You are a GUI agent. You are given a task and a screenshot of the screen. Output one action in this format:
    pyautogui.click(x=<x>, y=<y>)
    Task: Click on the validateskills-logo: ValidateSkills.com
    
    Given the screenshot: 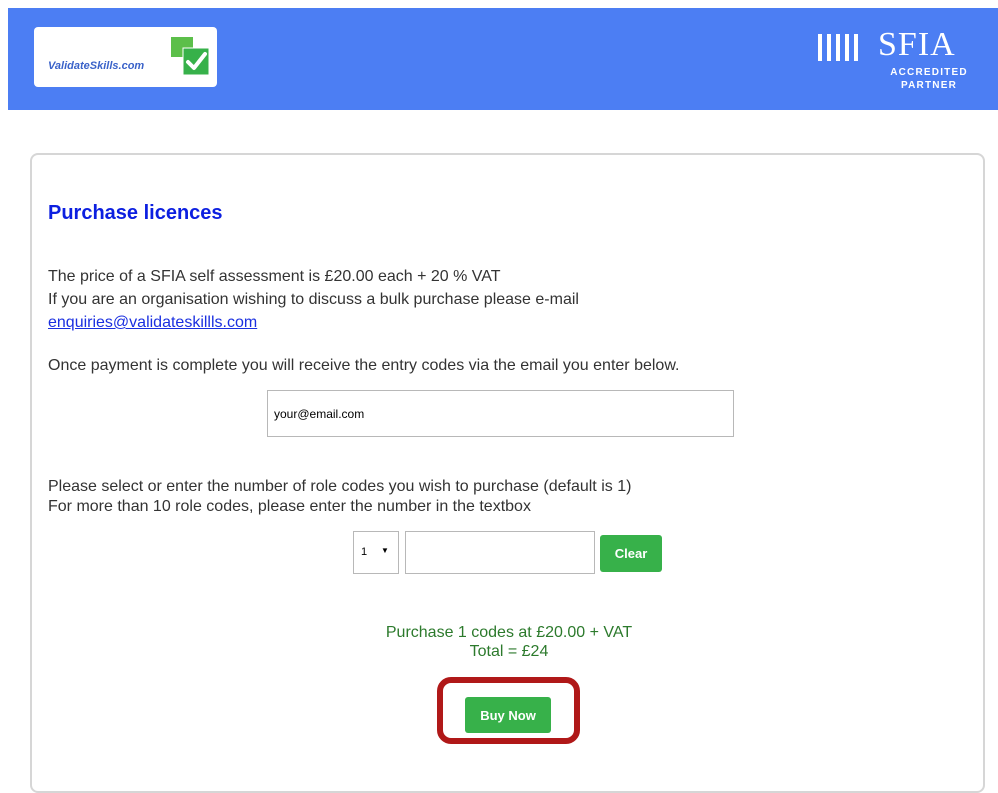 What is the action you would take?
    pyautogui.click(x=125, y=57)
    